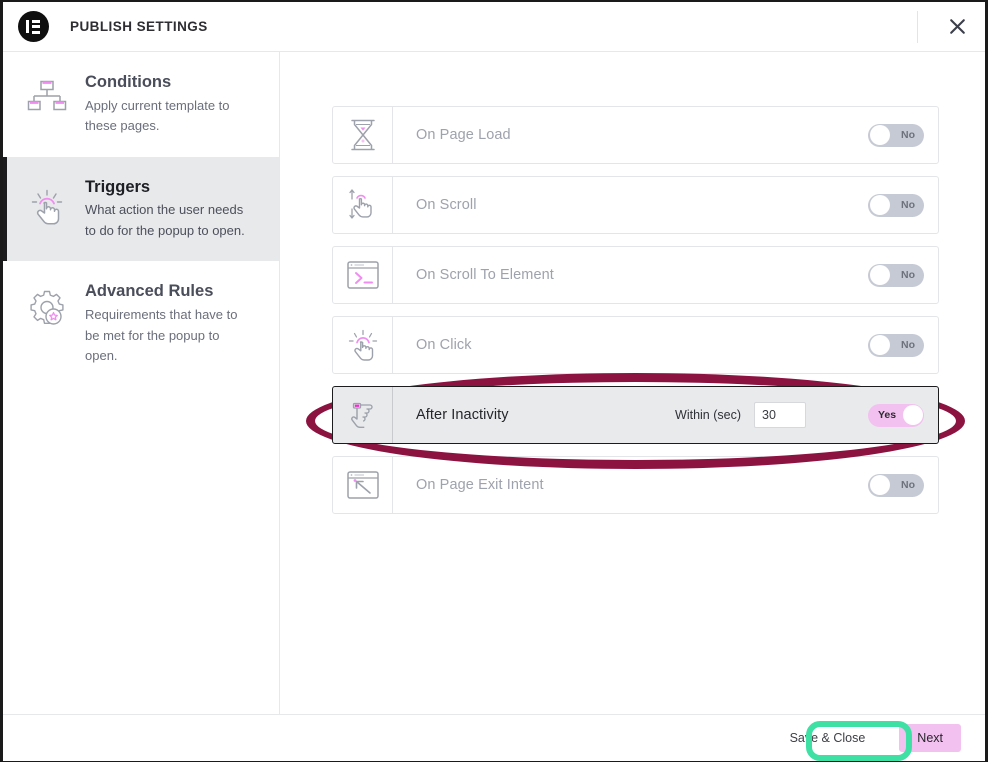 Image resolution: width=988 pixels, height=762 pixels. What do you see at coordinates (665, 485) in the screenshot?
I see `trigger-row-body: On Page Exit Intent No` at bounding box center [665, 485].